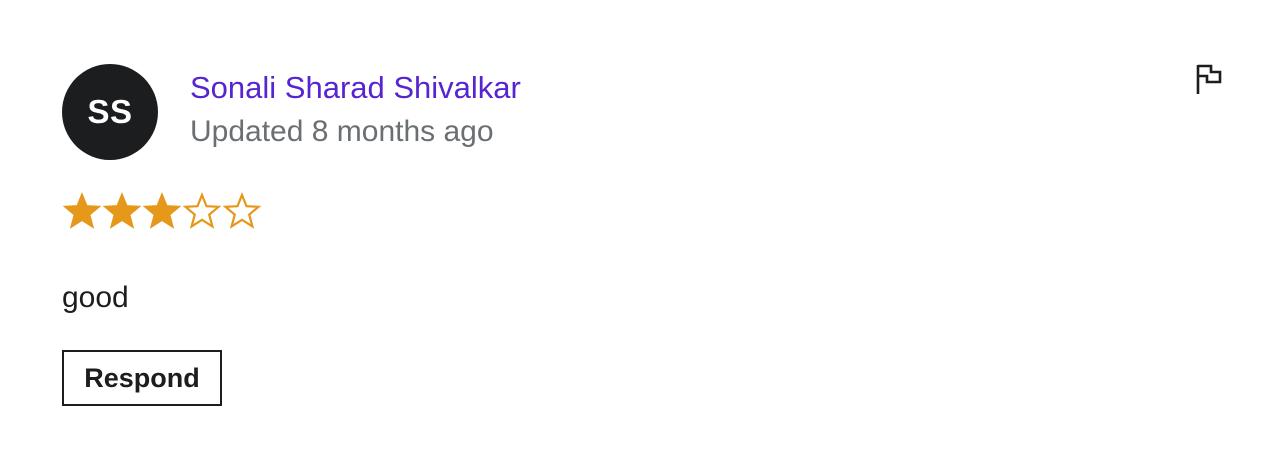 This screenshot has height=470, width=1288. I want to click on updated-timestamp: Updated 8 months ago, so click(342, 131).